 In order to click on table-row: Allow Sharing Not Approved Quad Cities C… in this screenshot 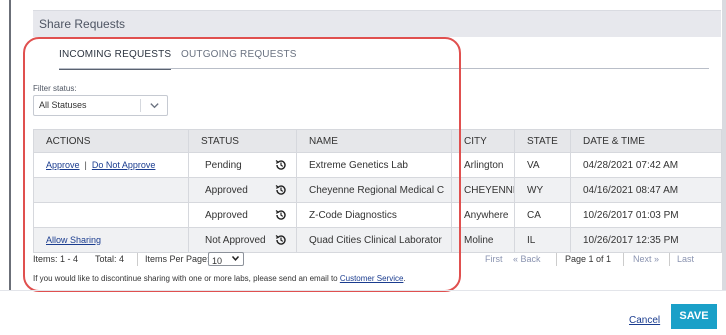, I will do `click(377, 240)`.